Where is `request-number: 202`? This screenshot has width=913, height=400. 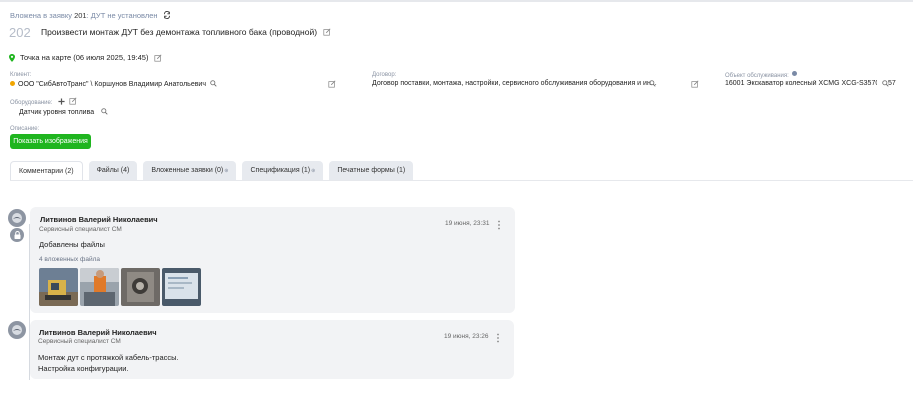 request-number: 202 is located at coordinates (20, 32).